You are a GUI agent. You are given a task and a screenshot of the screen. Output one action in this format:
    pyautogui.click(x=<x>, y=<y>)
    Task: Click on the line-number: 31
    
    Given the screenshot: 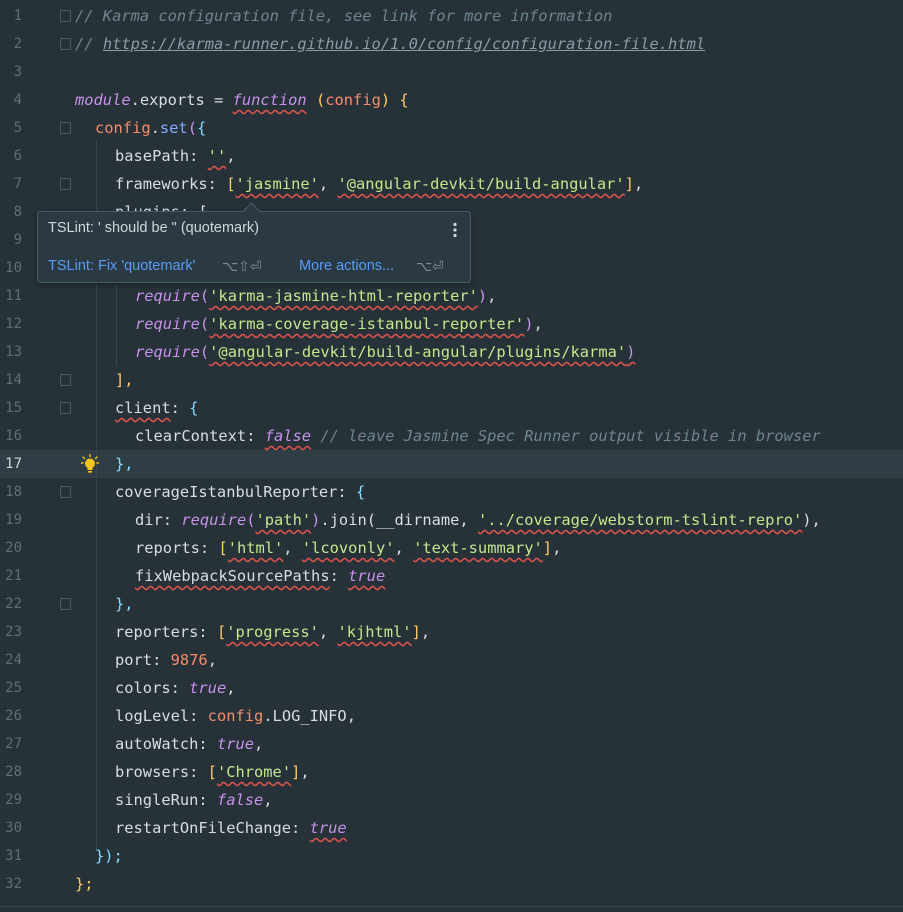 What is the action you would take?
    pyautogui.click(x=13, y=856)
    